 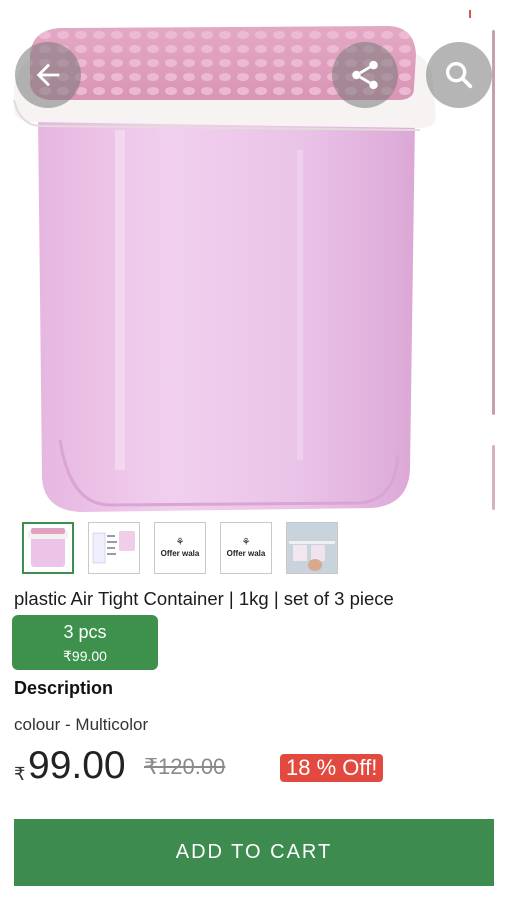 What do you see at coordinates (77, 765) in the screenshot?
I see `sale-price: 99.00` at bounding box center [77, 765].